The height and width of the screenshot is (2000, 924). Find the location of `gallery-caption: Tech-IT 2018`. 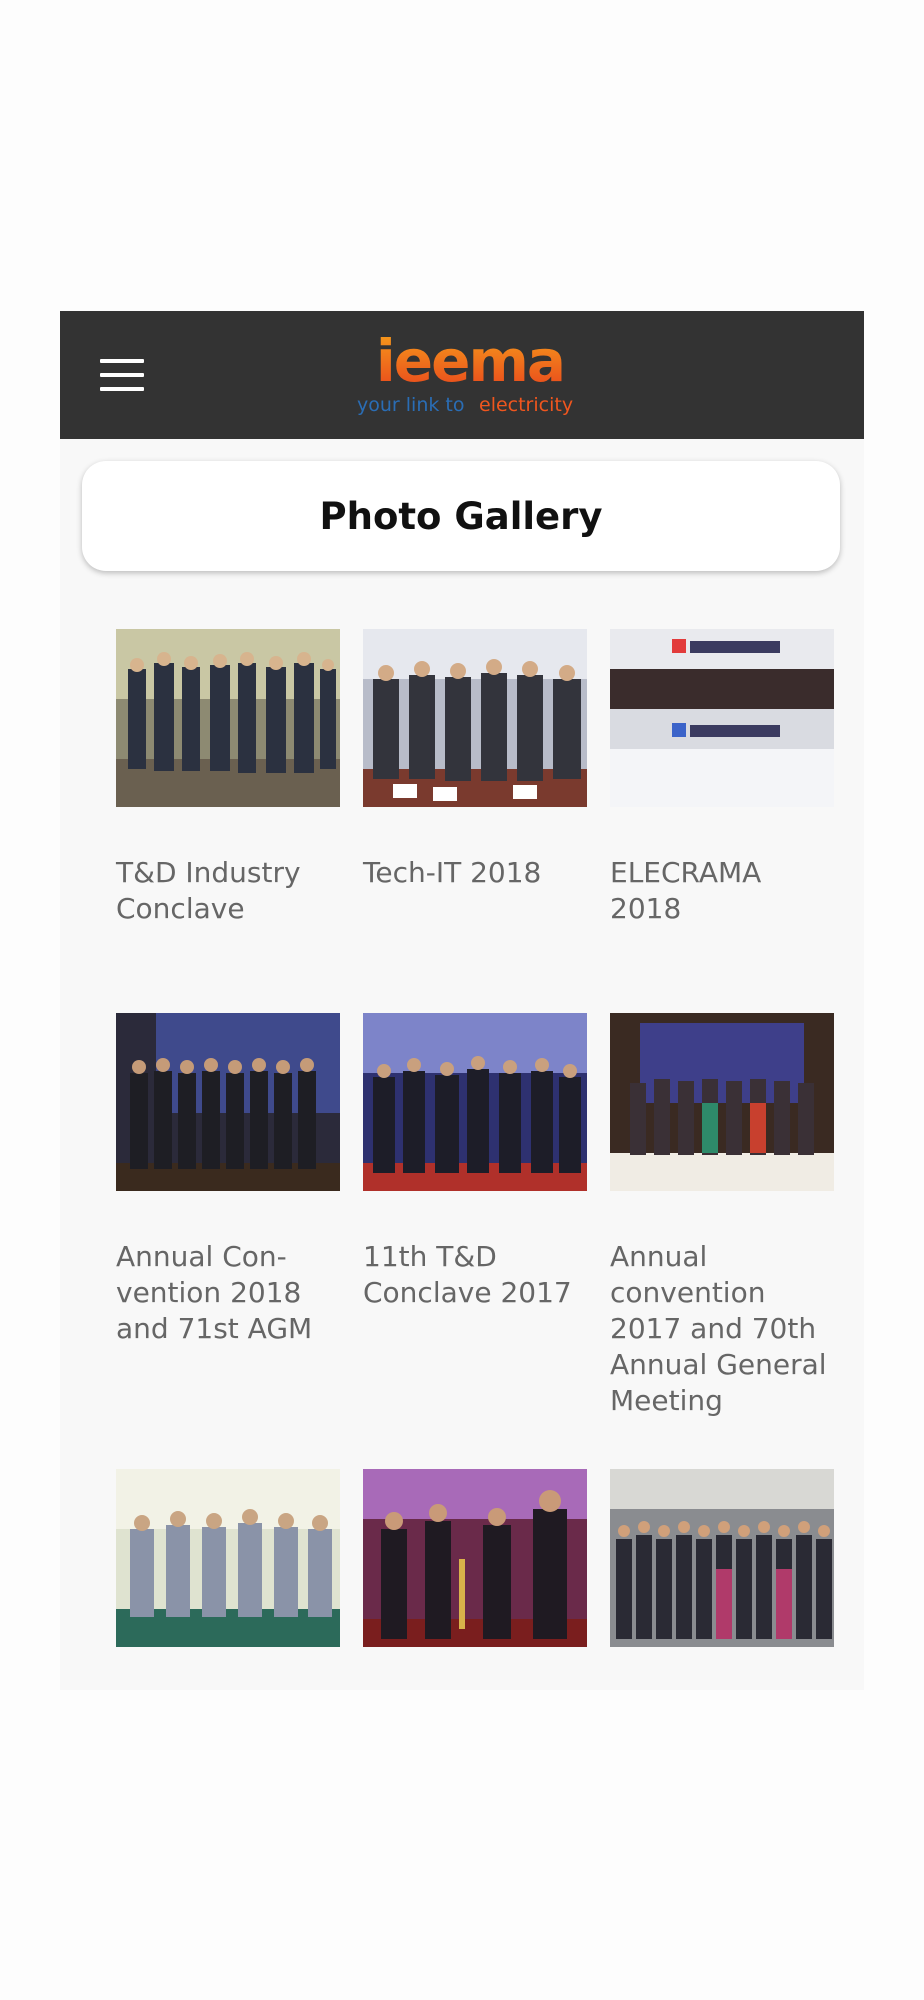

gallery-caption: Tech-IT 2018 is located at coordinates (475, 873).